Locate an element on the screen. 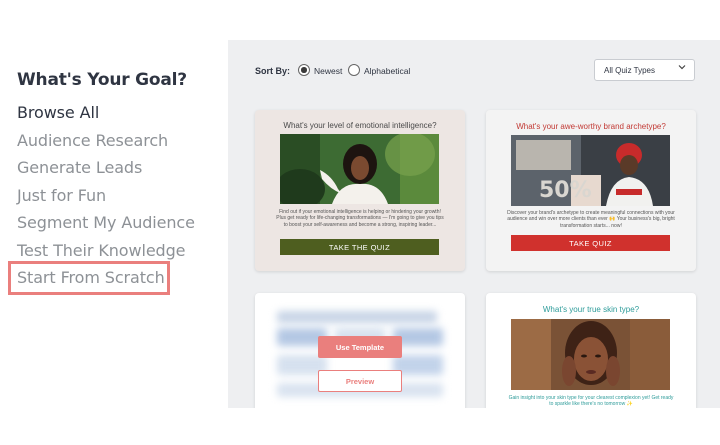 The image size is (720, 445). goal-item-browse-all: Browse All is located at coordinates (58, 112).